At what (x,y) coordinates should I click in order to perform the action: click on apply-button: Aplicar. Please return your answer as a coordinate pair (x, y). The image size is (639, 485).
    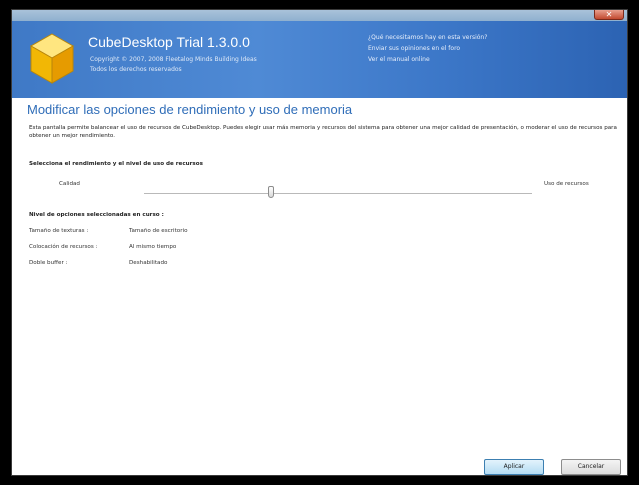
    Looking at the image, I should click on (514, 467).